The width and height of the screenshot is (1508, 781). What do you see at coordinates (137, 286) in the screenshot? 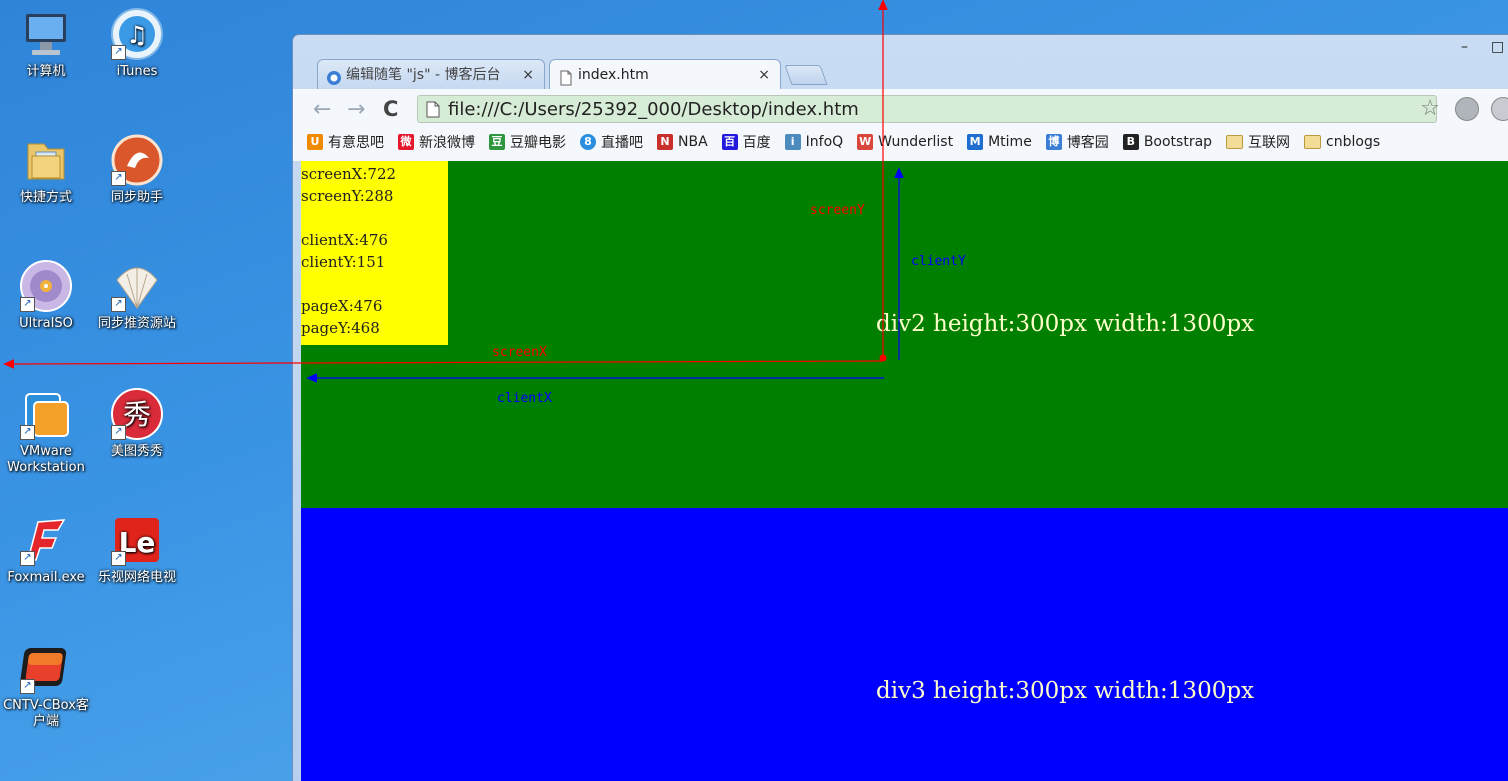
I see `shell-icon: ↗` at bounding box center [137, 286].